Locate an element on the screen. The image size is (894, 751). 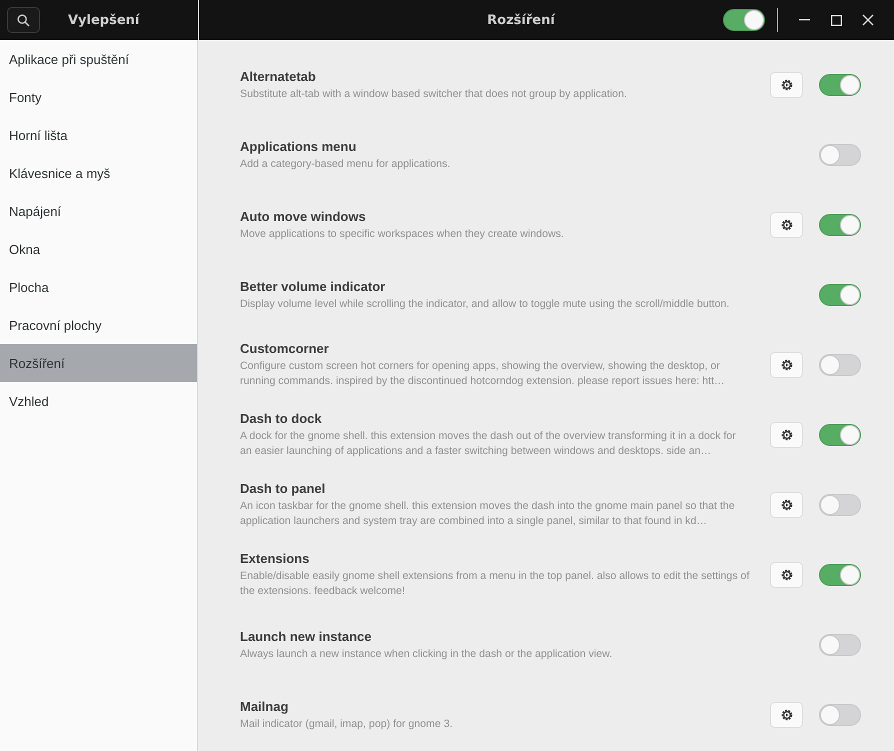
extension-description: Substitute alt-tab with a window based switcher that does not group by application. is located at coordinates (434, 94).